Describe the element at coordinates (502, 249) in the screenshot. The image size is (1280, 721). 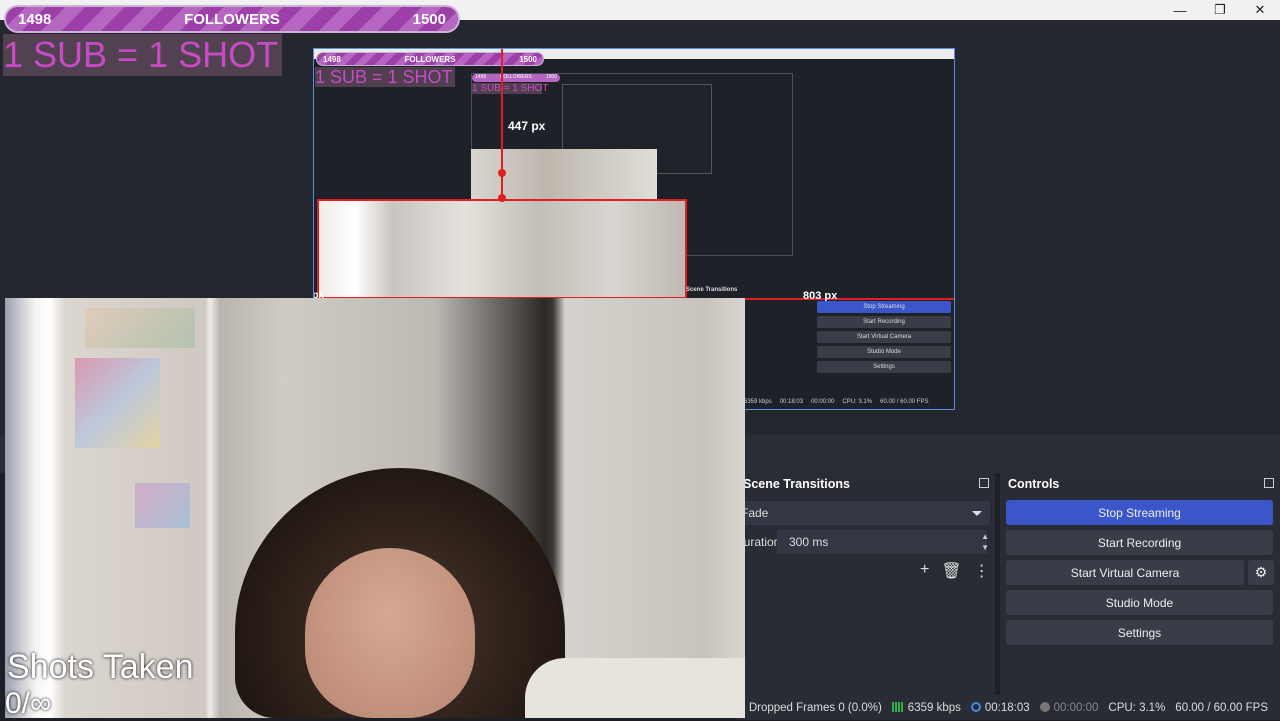
I see `nested-webcam-selected` at that location.